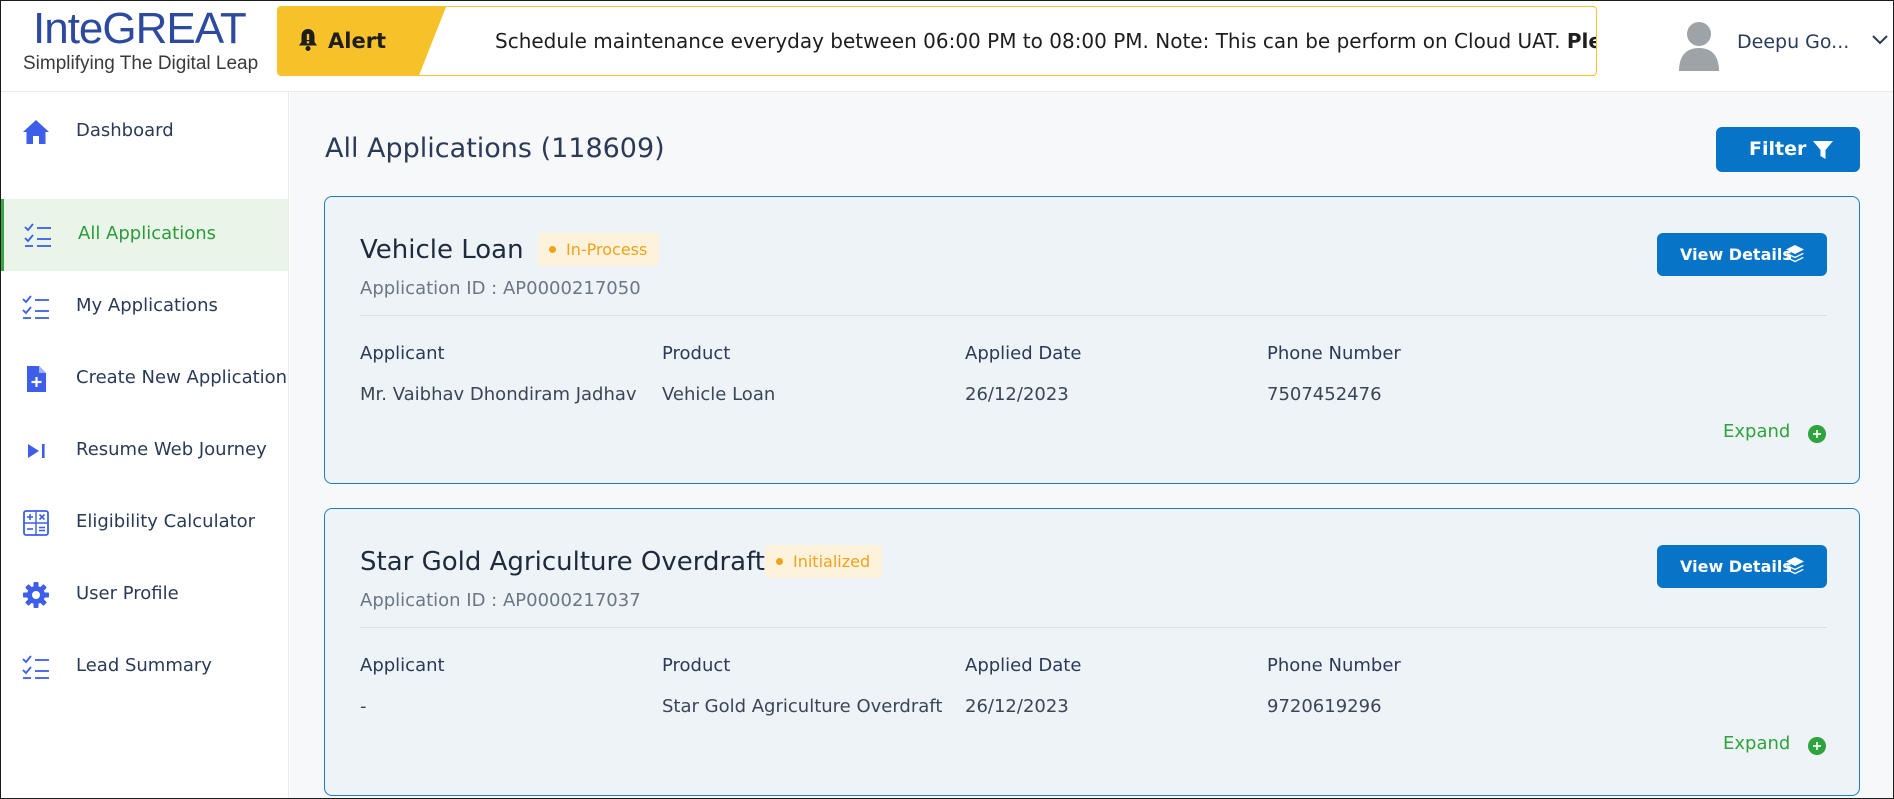 Image resolution: width=1894 pixels, height=799 pixels. I want to click on sidebar-item-label: All Applications, so click(147, 233).